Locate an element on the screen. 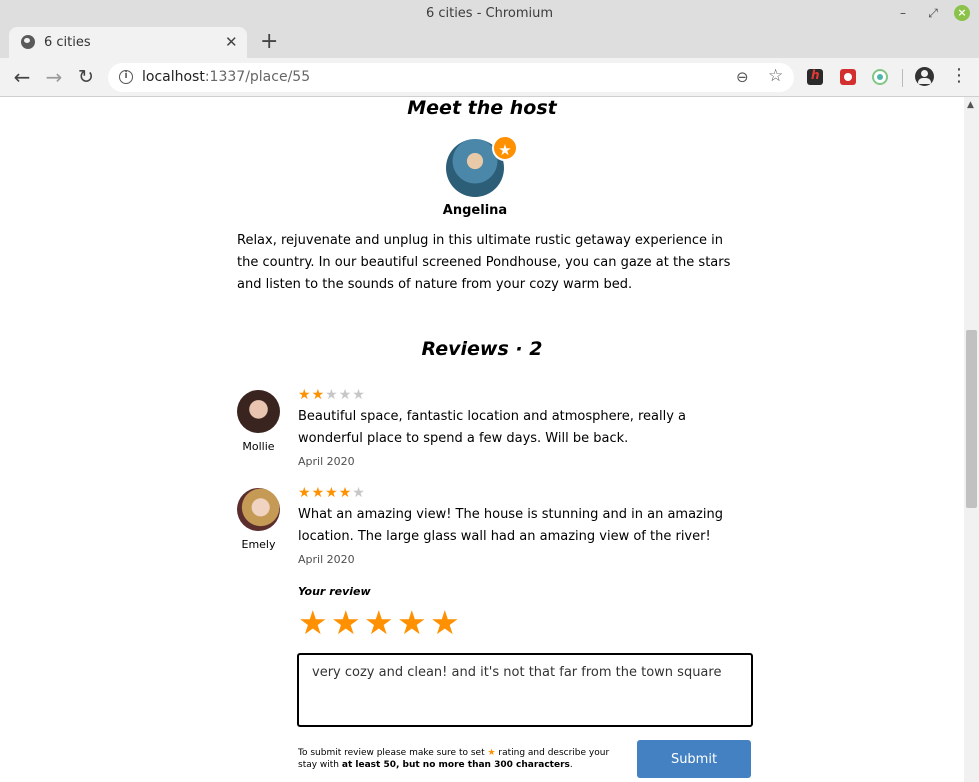 Image resolution: width=979 pixels, height=782 pixels. rating-input: ★ ★ ★ ★ ★ is located at coordinates (380, 623).